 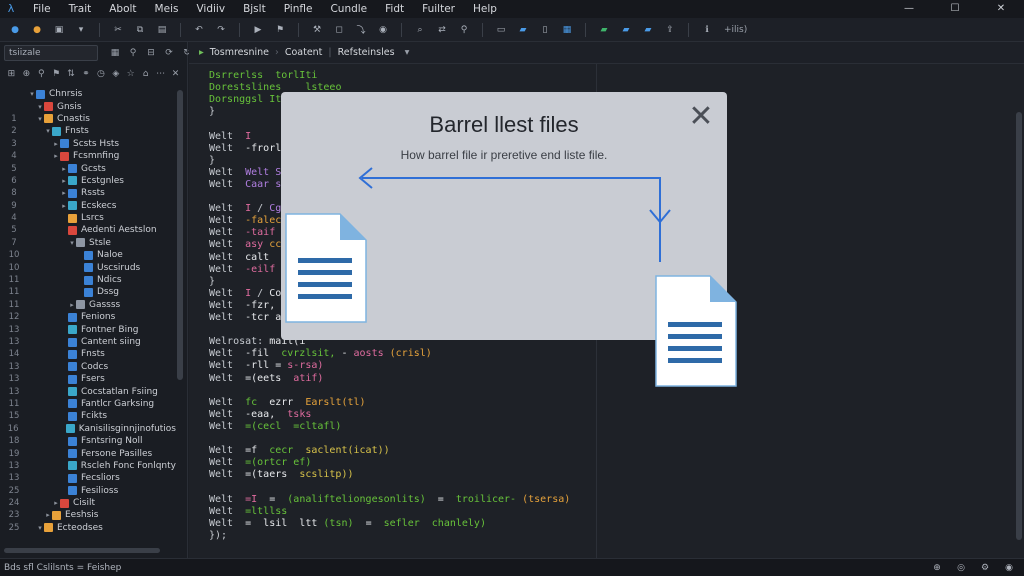 I want to click on tree-item: 18 Fsntsring Noll, so click(x=88, y=441).